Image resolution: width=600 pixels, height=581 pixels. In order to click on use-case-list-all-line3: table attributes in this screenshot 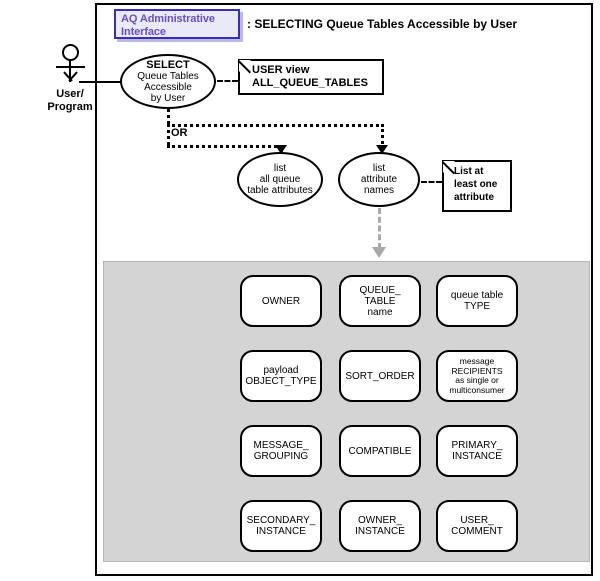, I will do `click(280, 190)`.